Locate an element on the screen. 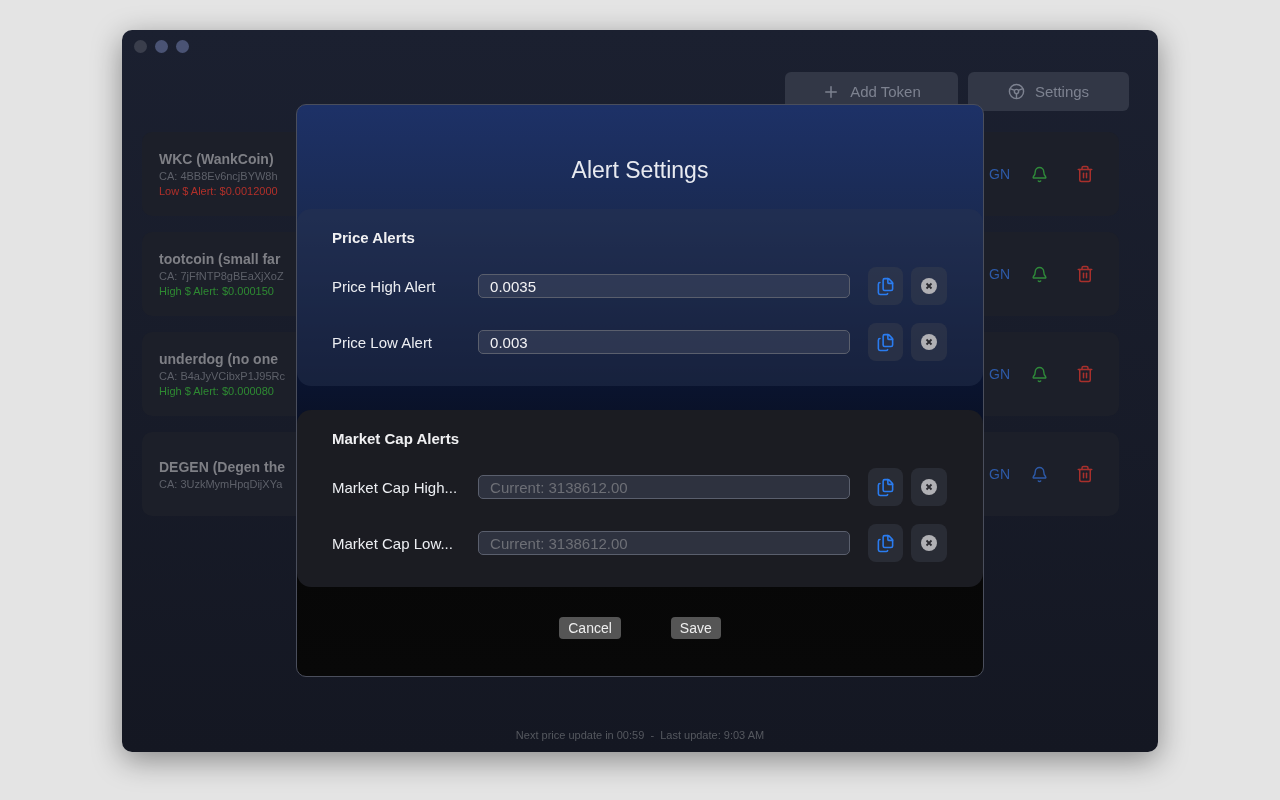 This screenshot has height=800, width=1280. alert-text: High $ Alert: $0.000150 is located at coordinates (216, 291).